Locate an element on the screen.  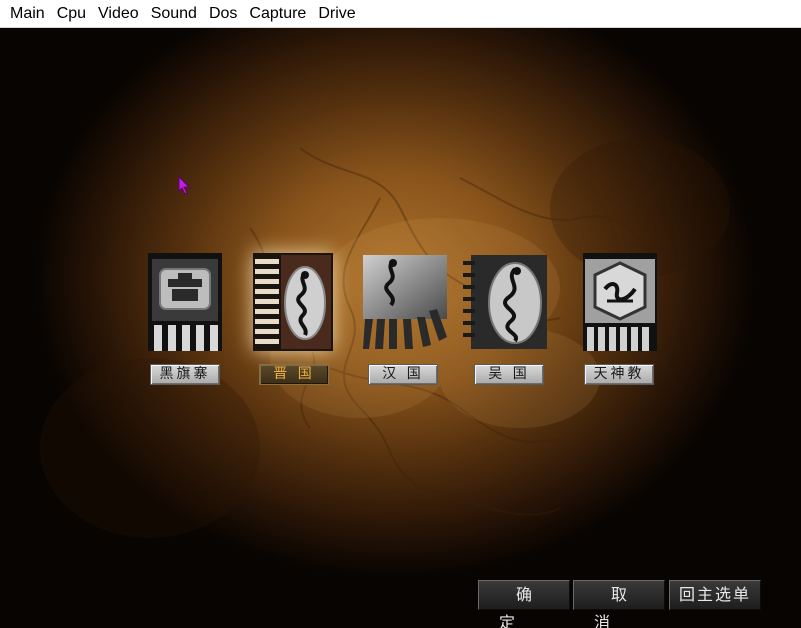
menu-video: Video is located at coordinates (118, 14).